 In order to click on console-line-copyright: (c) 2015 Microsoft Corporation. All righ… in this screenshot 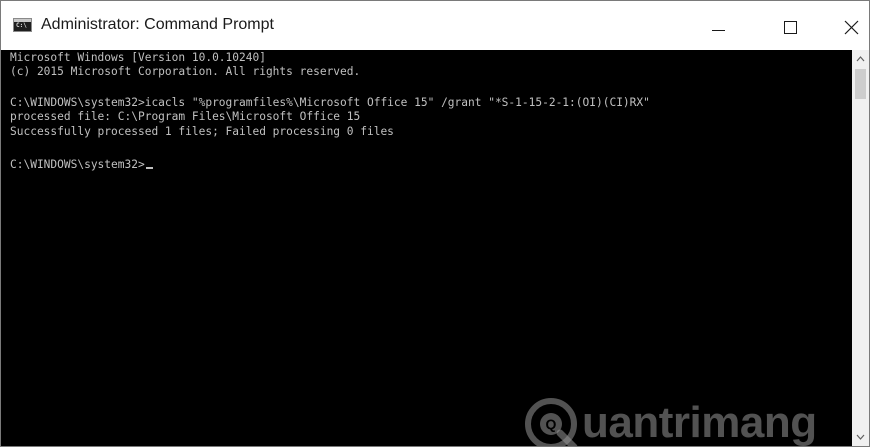, I will do `click(185, 71)`.